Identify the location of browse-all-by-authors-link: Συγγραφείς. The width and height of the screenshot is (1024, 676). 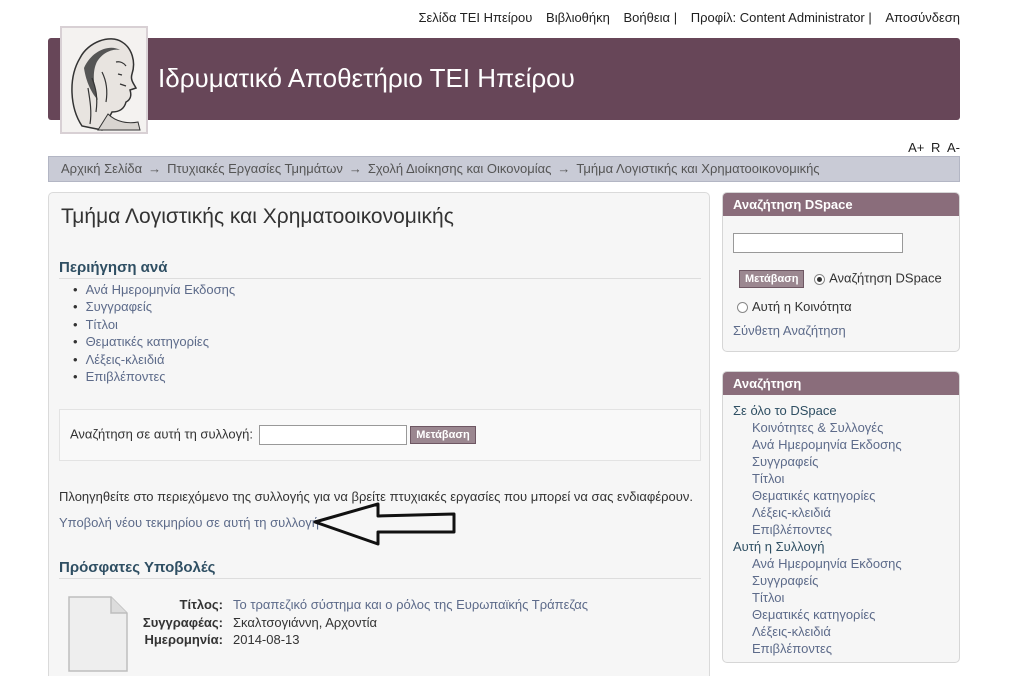
(817, 461).